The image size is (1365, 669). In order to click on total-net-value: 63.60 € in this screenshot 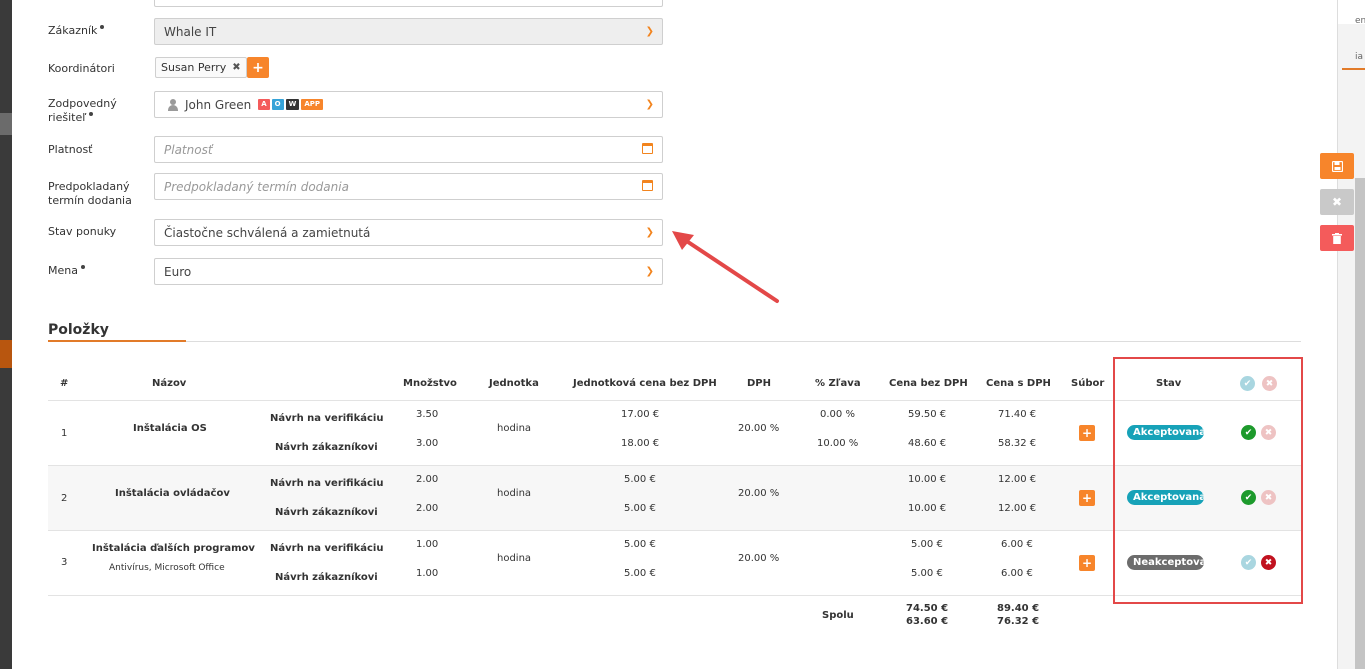, I will do `click(927, 621)`.